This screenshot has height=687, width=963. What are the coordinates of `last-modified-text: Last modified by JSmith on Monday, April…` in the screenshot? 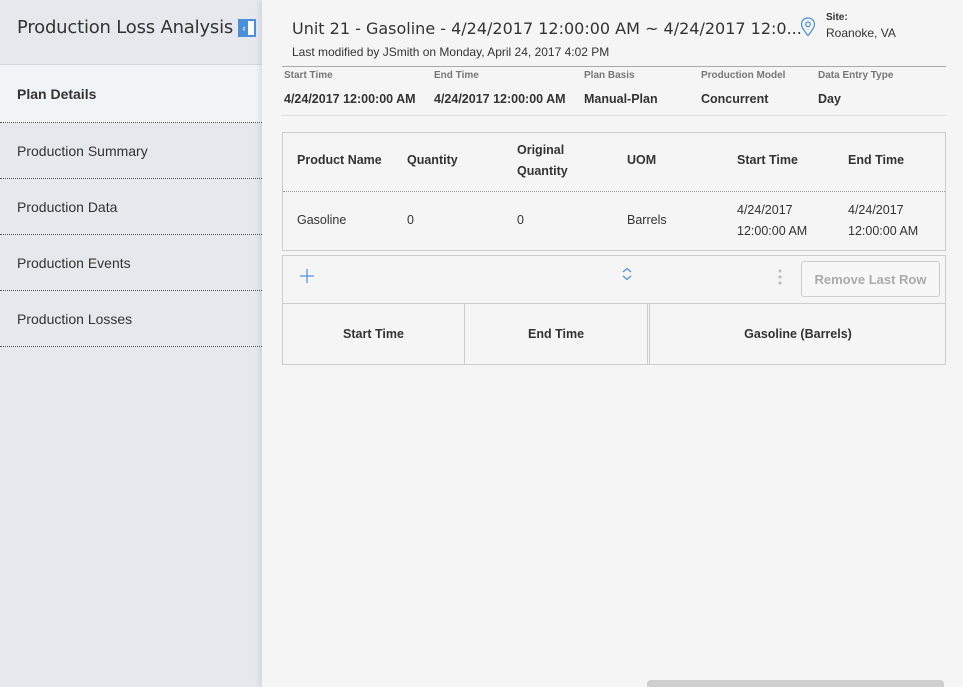 It's located at (451, 52).